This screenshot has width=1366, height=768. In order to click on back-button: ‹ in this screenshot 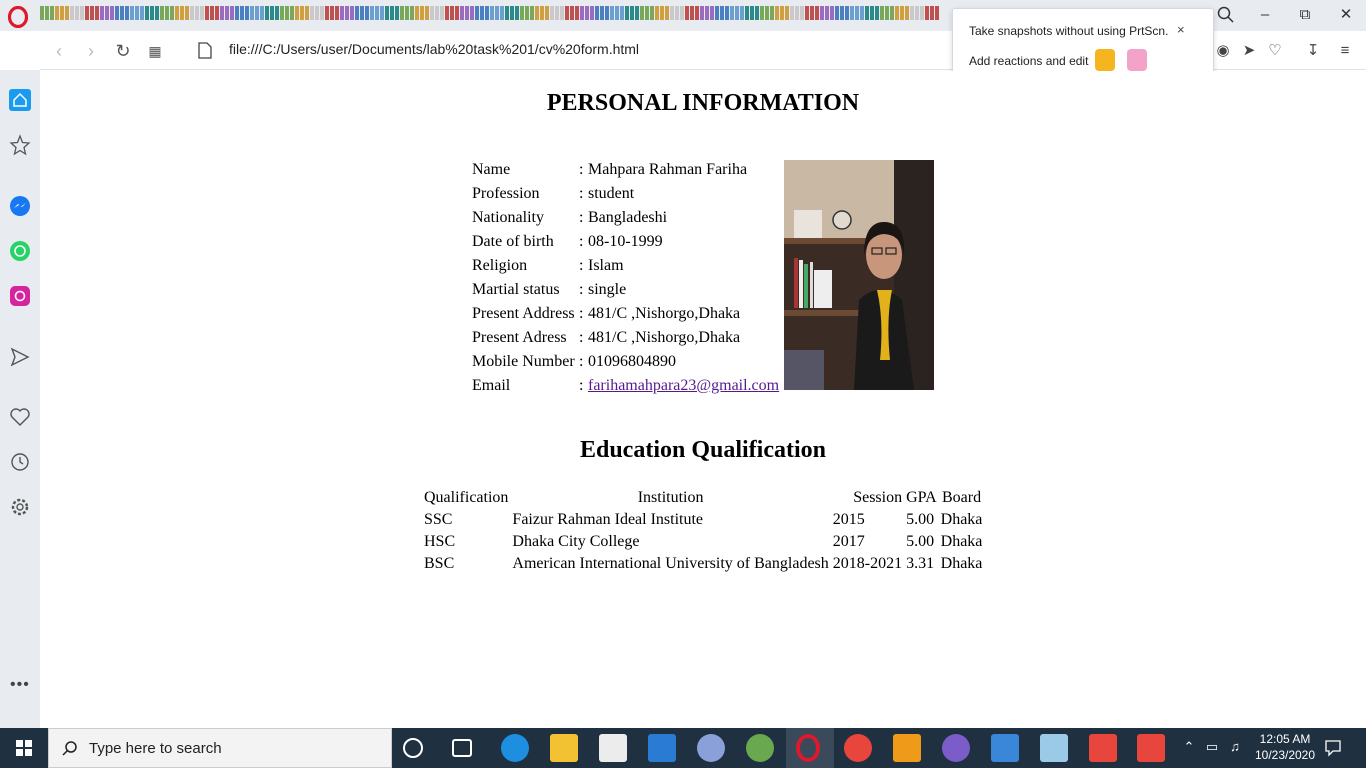, I will do `click(59, 51)`.